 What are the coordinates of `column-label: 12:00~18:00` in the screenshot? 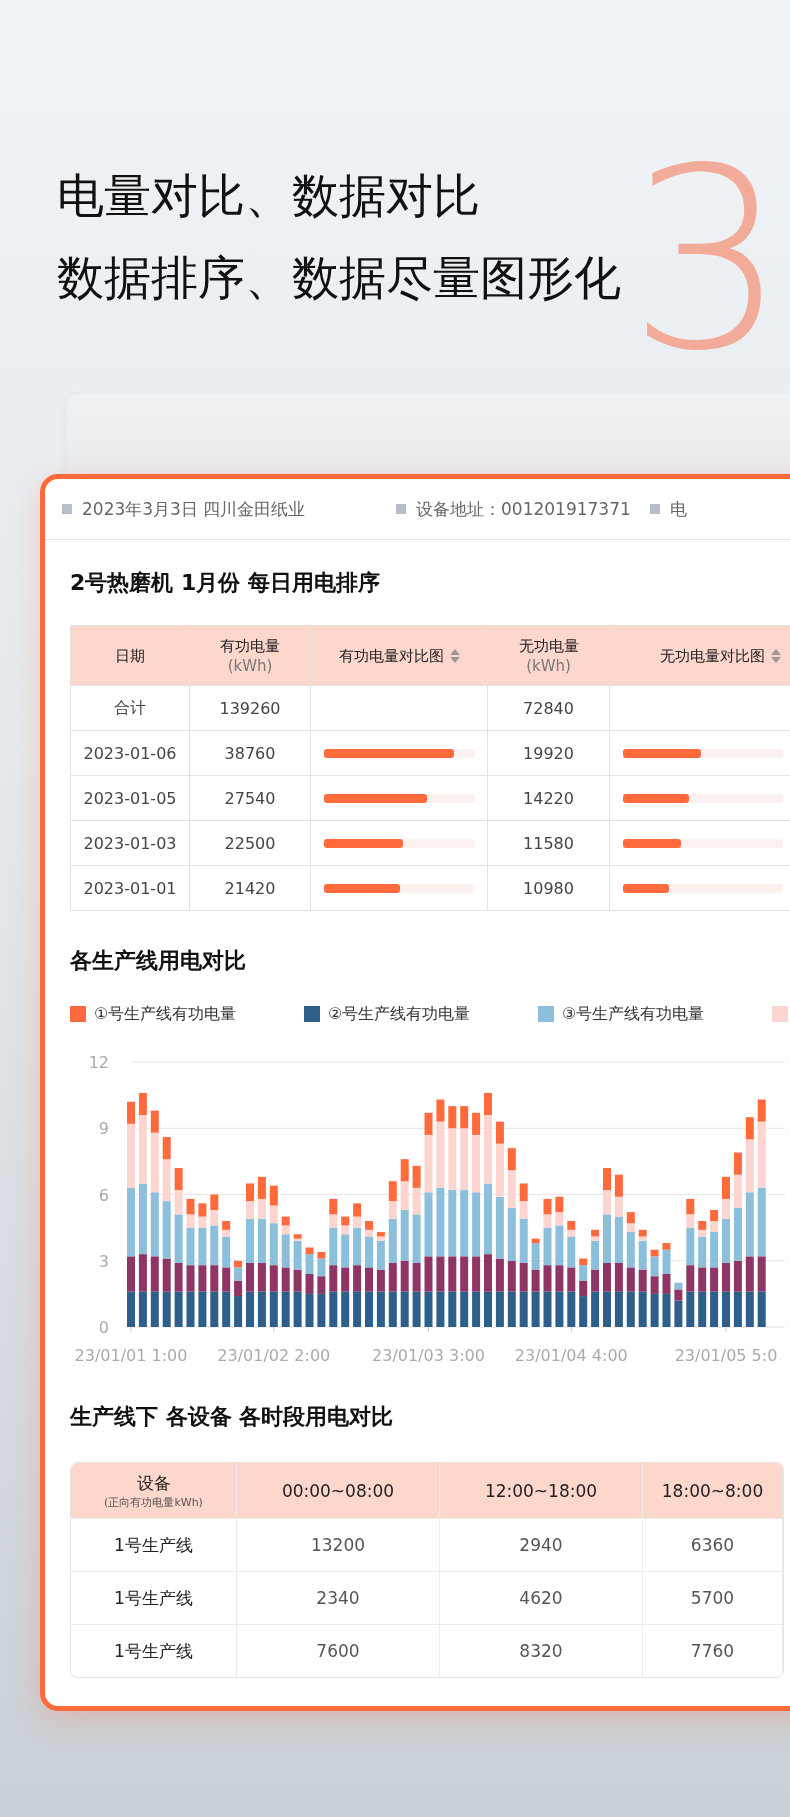 It's located at (541, 1490).